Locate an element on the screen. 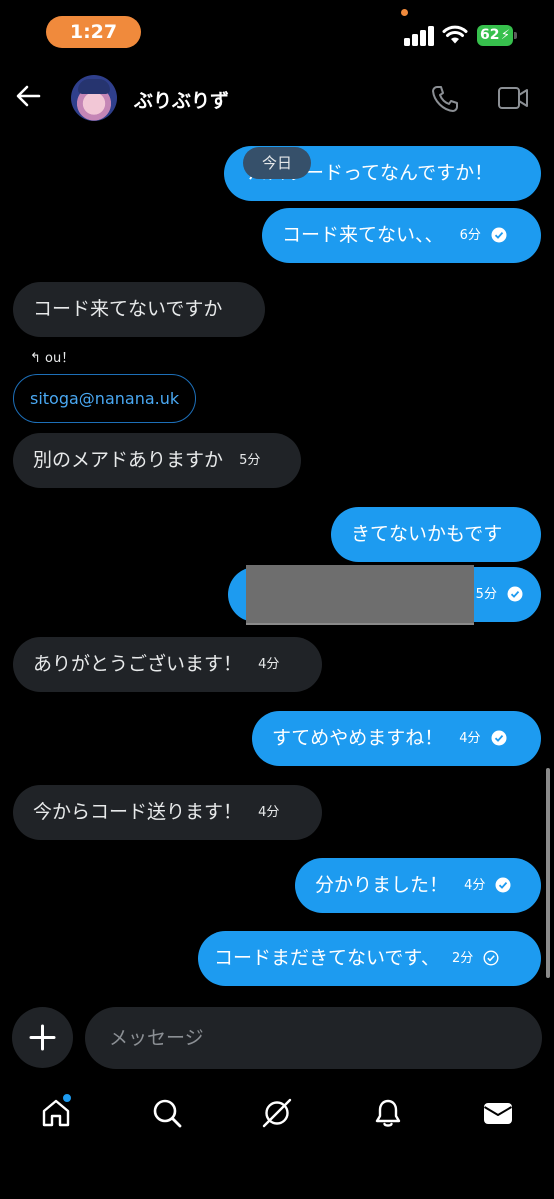 This screenshot has height=1199, width=554. message-time: 2分 is located at coordinates (462, 958).